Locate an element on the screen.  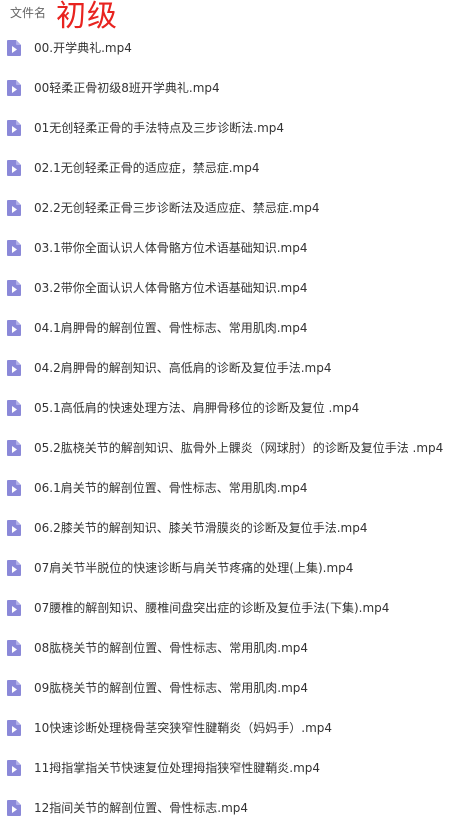
file-name: 06.1肩关节的解剖位置、骨性标志、常用肌肉.mp4 is located at coordinates (170, 488).